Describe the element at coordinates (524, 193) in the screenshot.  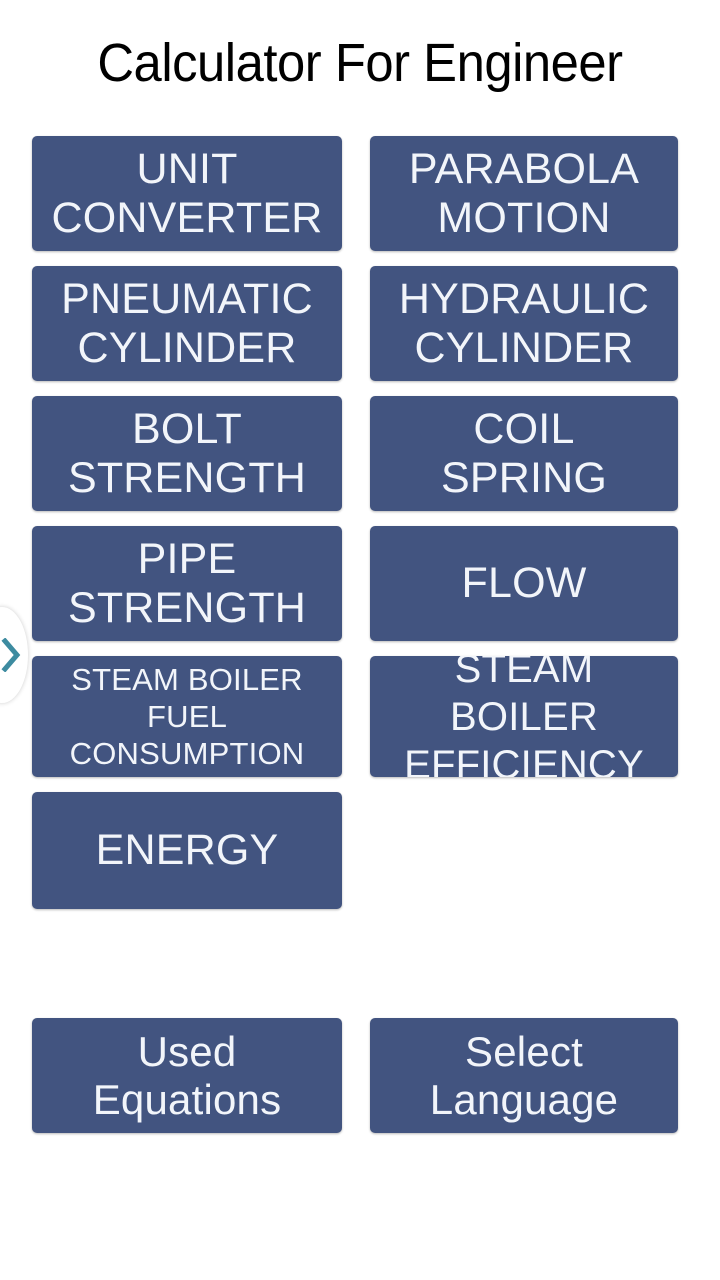
I see `menu-button-parabola-motion: PARABOLA MOTION` at that location.